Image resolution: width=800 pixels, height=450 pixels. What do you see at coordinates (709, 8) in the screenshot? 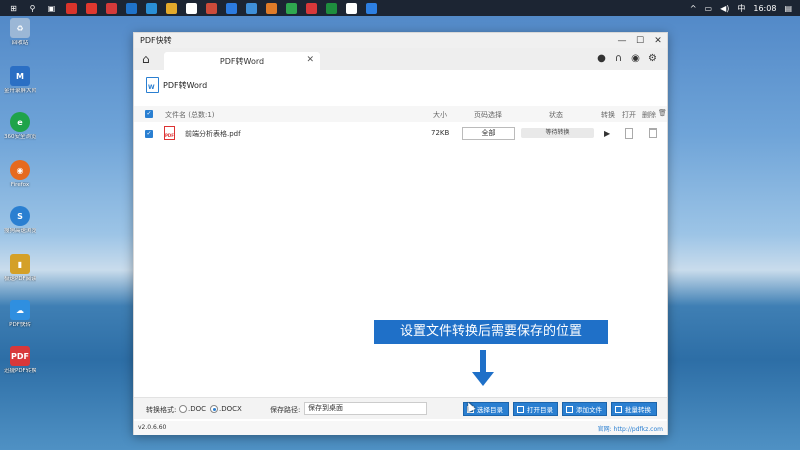
I see `network-icon: ▭` at bounding box center [709, 8].